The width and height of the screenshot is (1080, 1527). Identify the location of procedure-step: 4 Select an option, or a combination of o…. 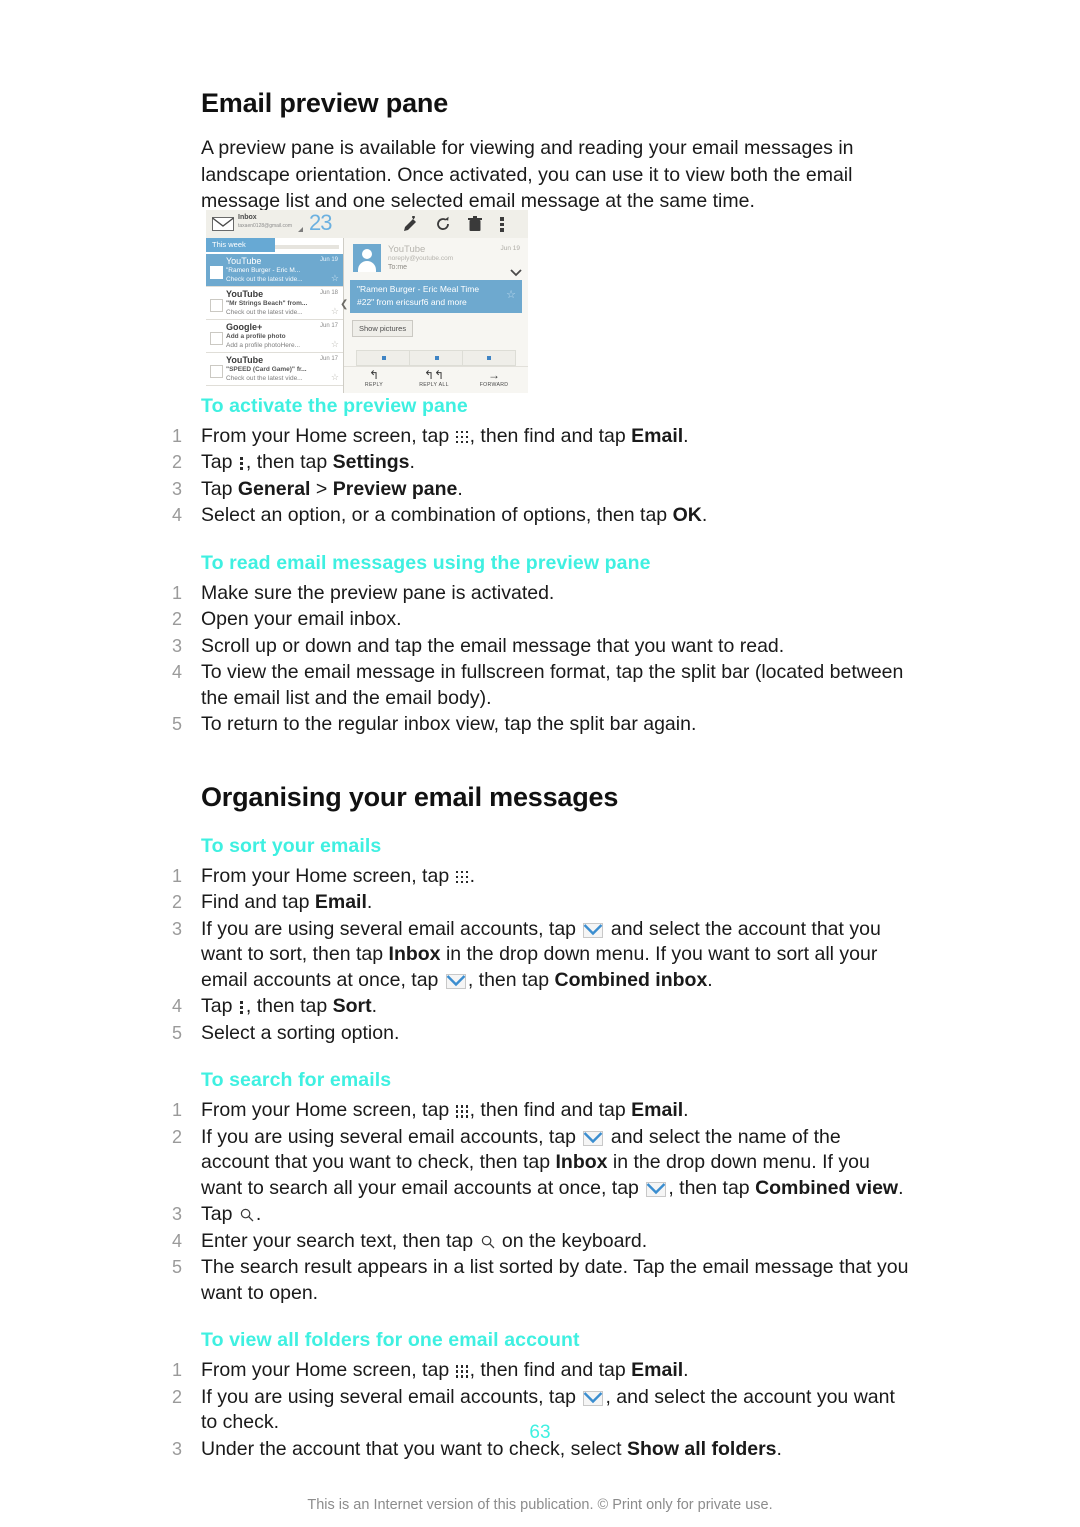
(542, 516).